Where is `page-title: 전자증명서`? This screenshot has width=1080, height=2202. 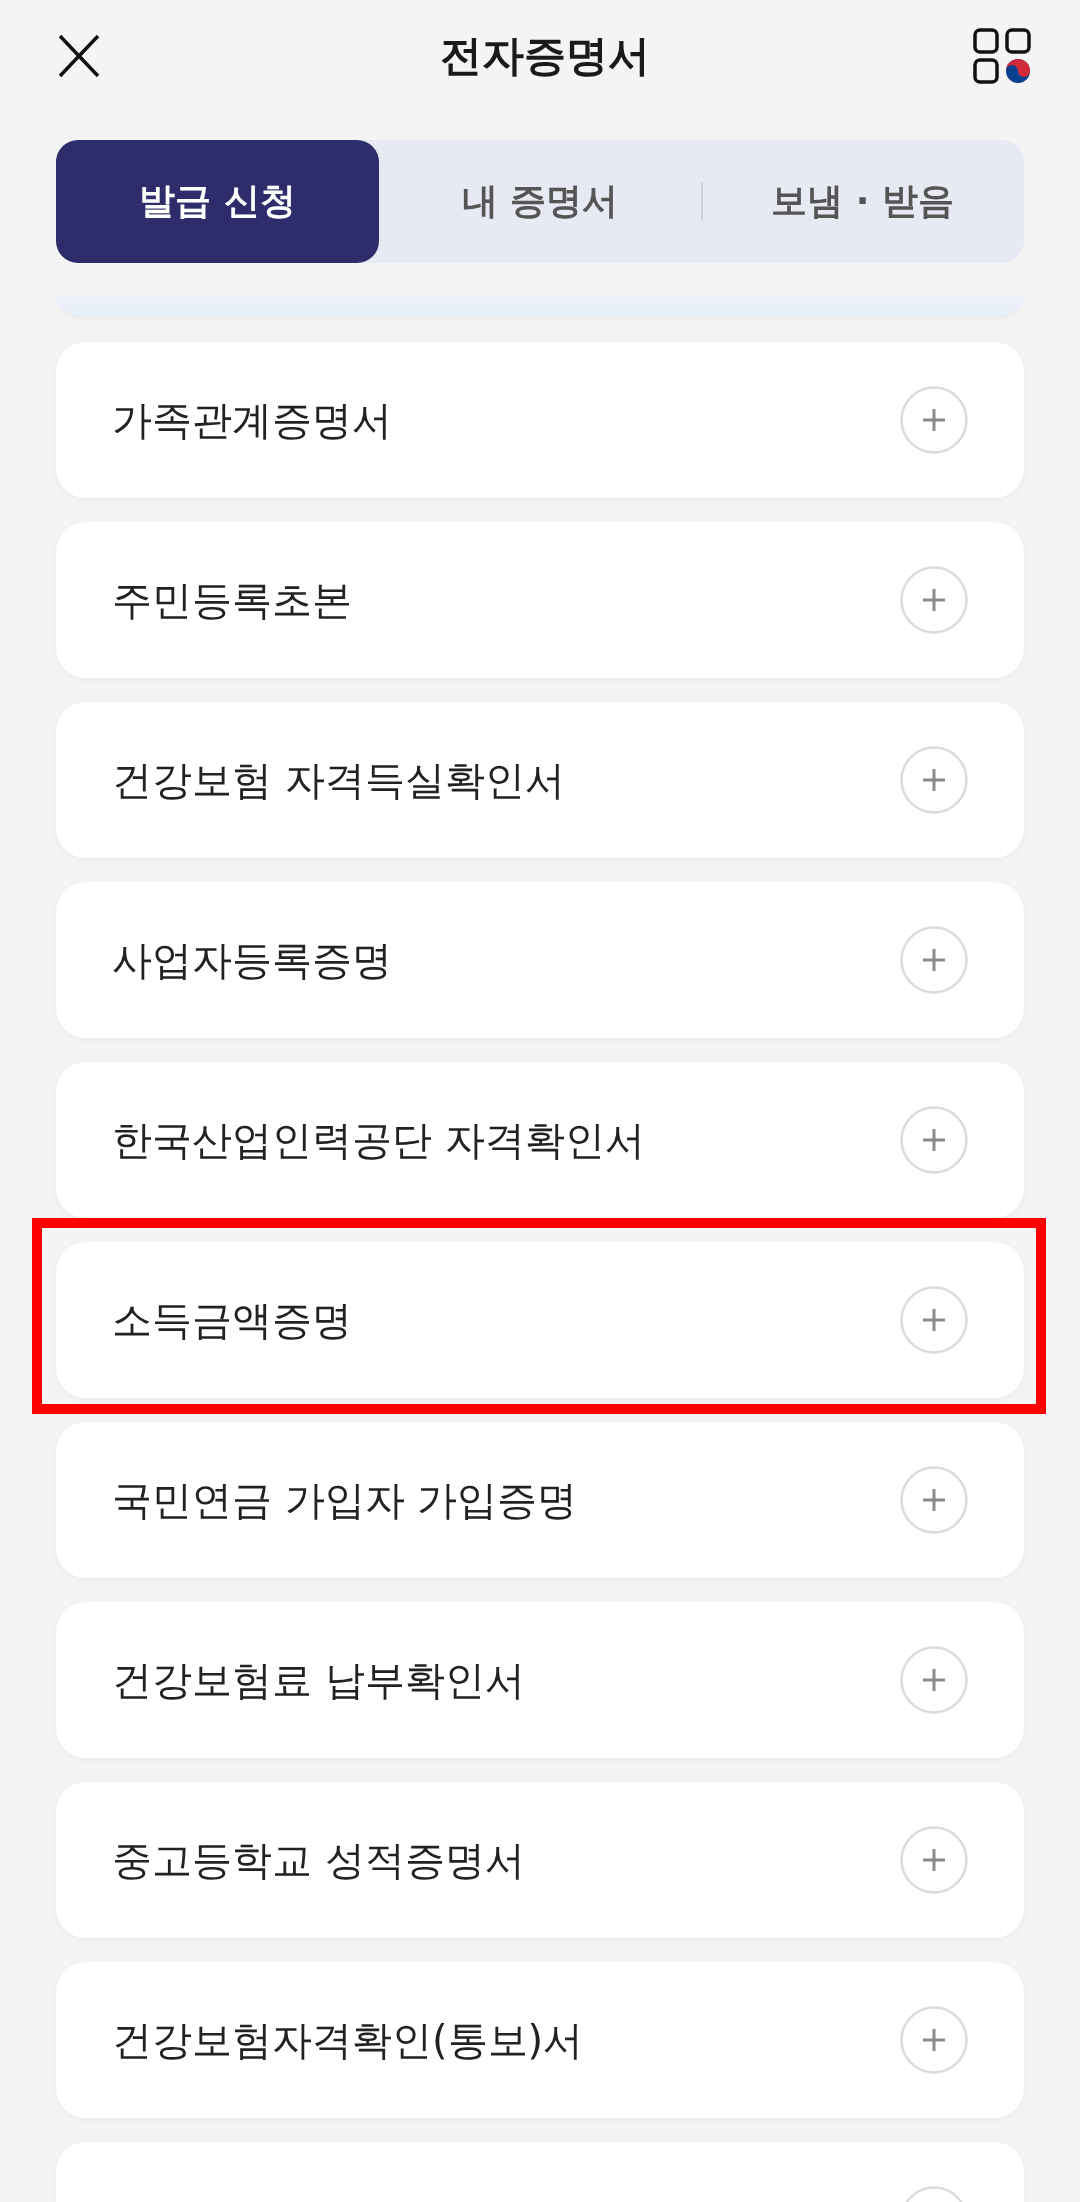
page-title: 전자증명서 is located at coordinates (544, 56).